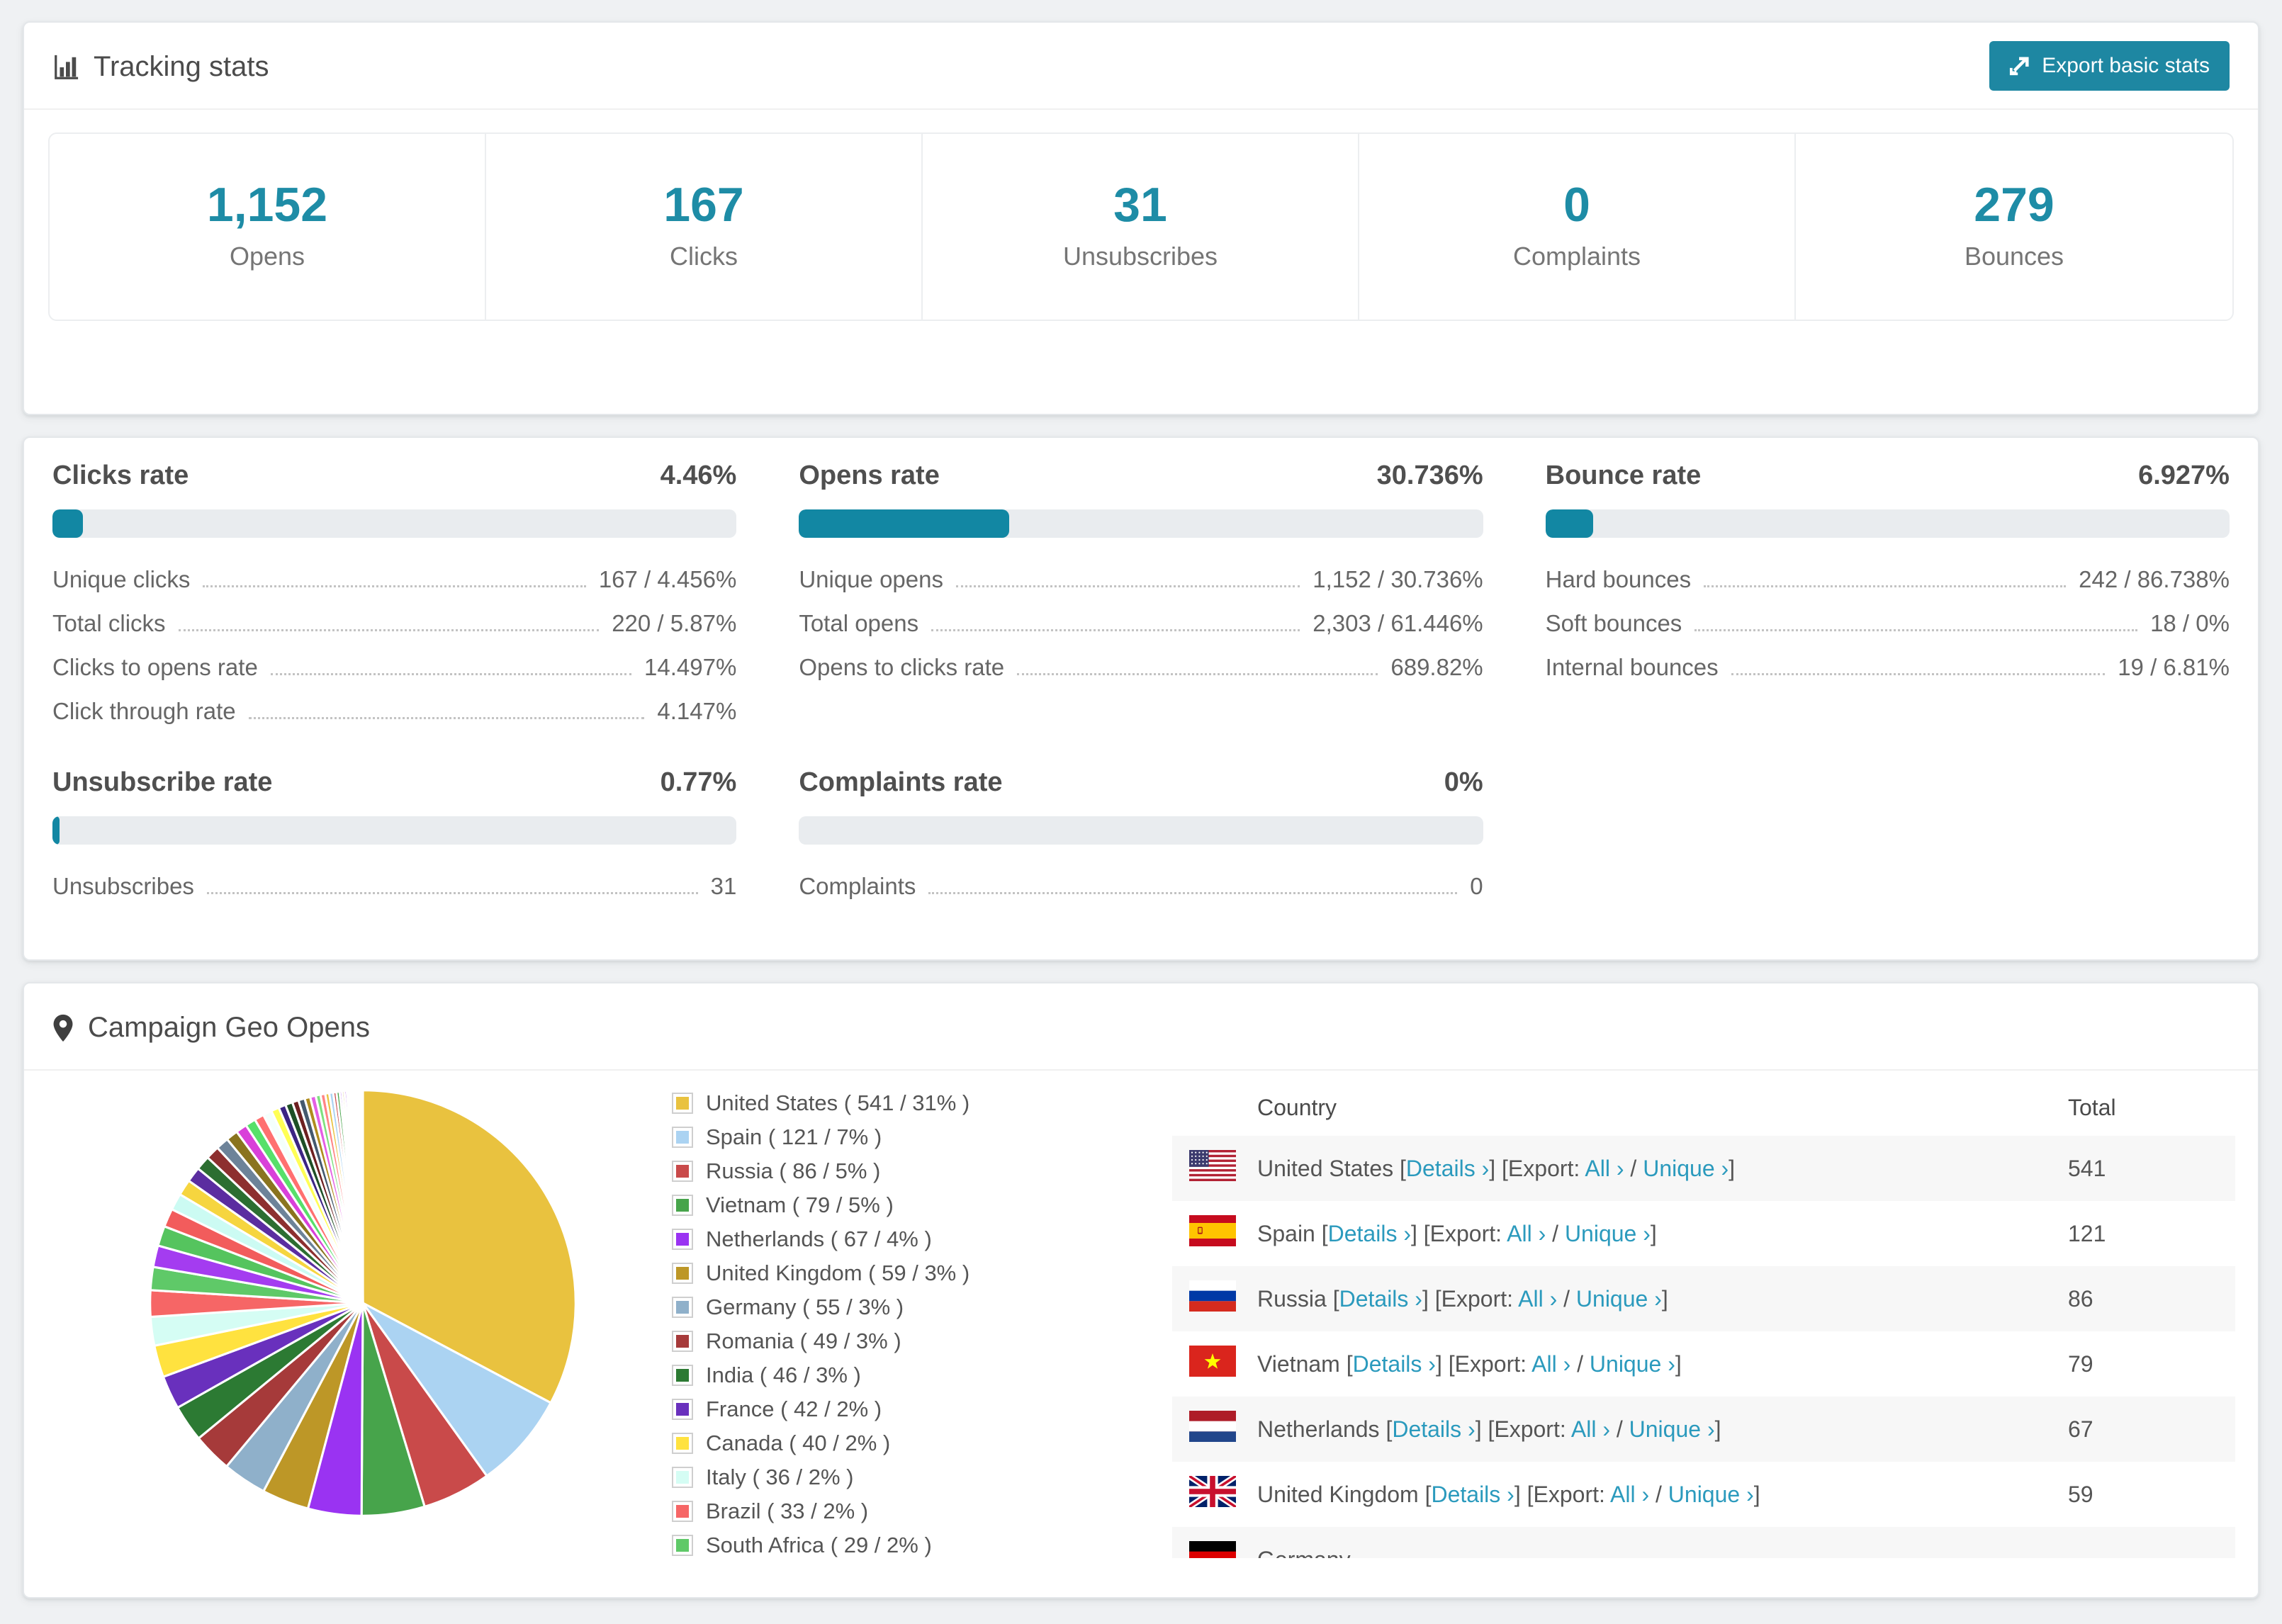 Image resolution: width=2282 pixels, height=1624 pixels. What do you see at coordinates (2014, 205) in the screenshot?
I see `summary-value: 279` at bounding box center [2014, 205].